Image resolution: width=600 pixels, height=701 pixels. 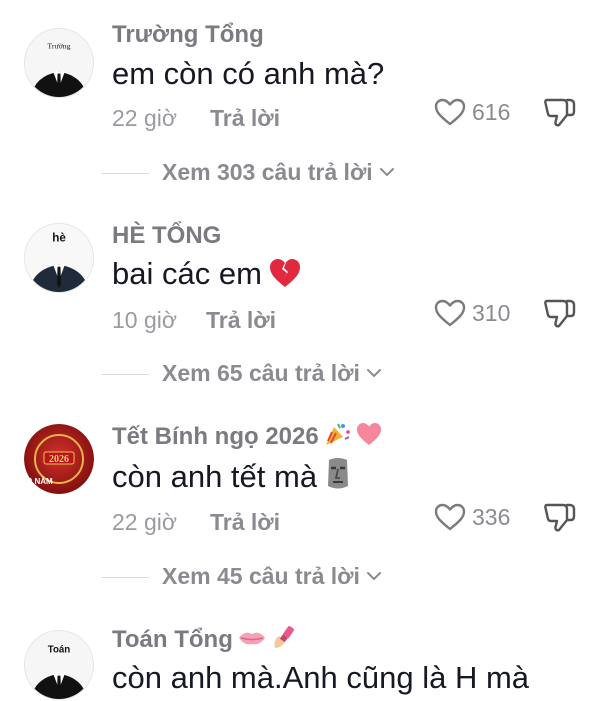 I want to click on suit-avatar-icon: Toán, so click(x=59, y=665).